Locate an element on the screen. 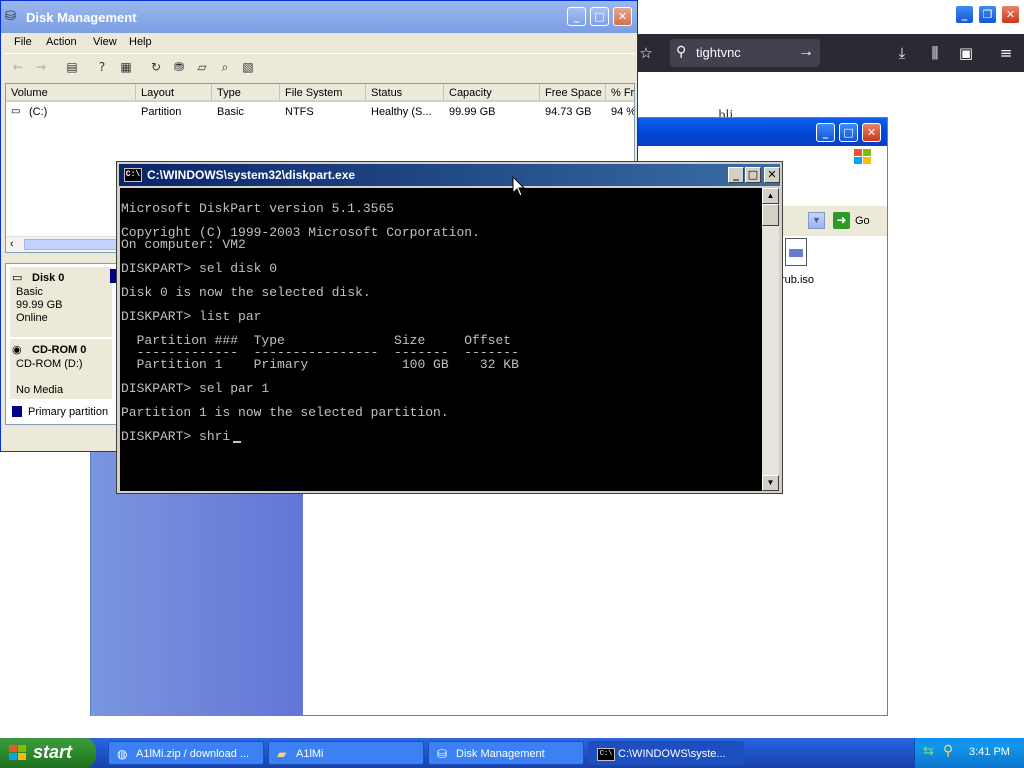 The image size is (1024, 768). system-tray: ⇆ ⚲ 3:41 PM is located at coordinates (969, 753).